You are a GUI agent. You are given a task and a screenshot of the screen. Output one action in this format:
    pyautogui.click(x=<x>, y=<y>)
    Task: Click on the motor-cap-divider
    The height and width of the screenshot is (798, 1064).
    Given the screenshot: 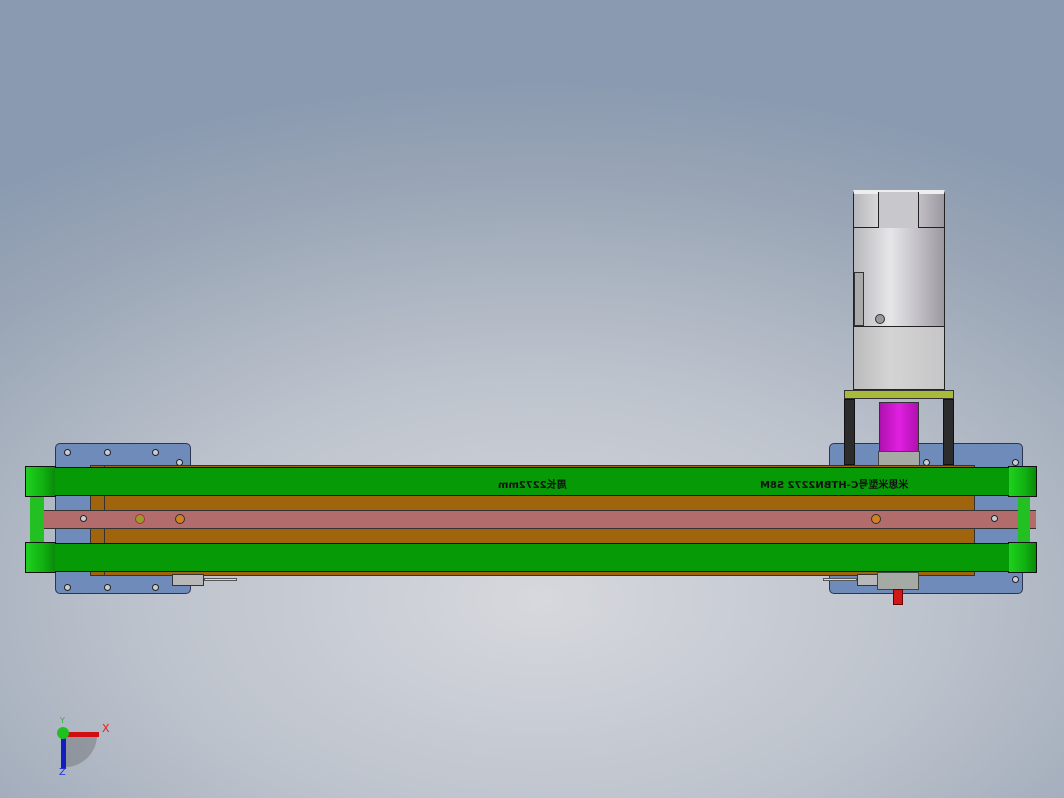 What is the action you would take?
    pyautogui.click(x=898, y=210)
    